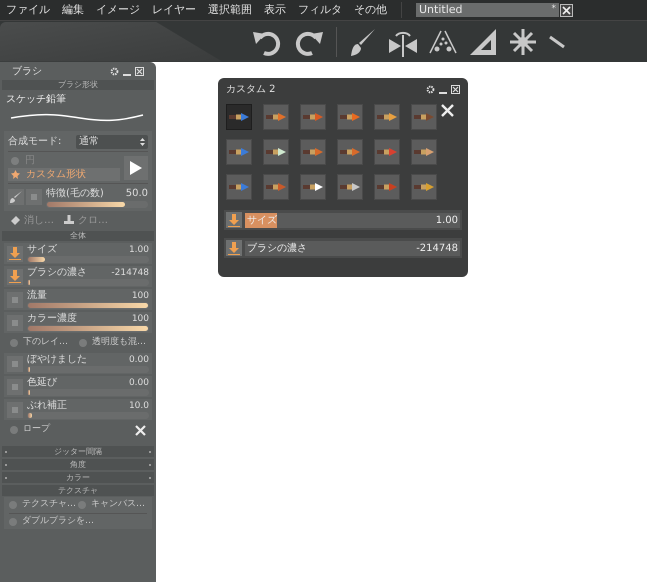 The image size is (647, 585). What do you see at coordinates (56, 175) in the screenshot?
I see `shape-label: カスタム形状` at bounding box center [56, 175].